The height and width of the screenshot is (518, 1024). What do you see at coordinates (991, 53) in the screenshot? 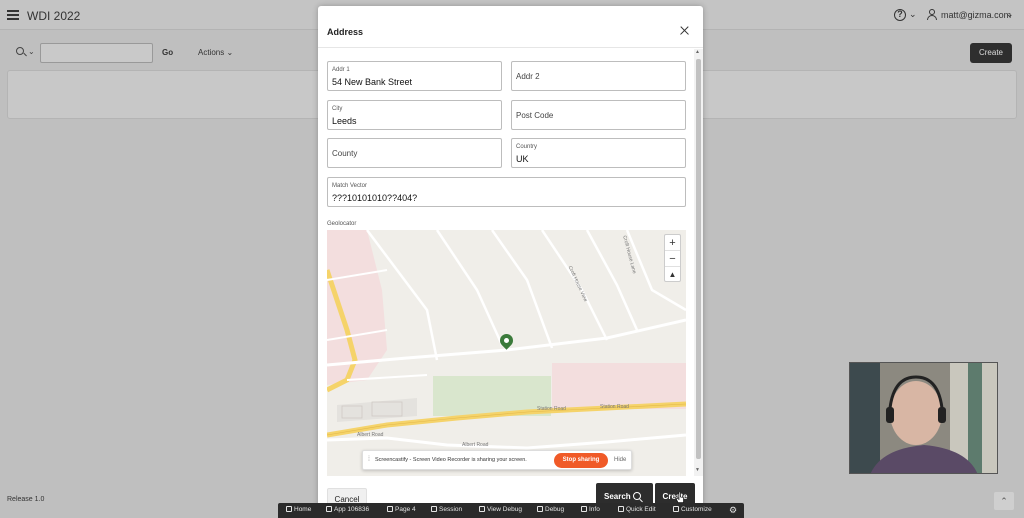
I see `create-button: Create` at bounding box center [991, 53].